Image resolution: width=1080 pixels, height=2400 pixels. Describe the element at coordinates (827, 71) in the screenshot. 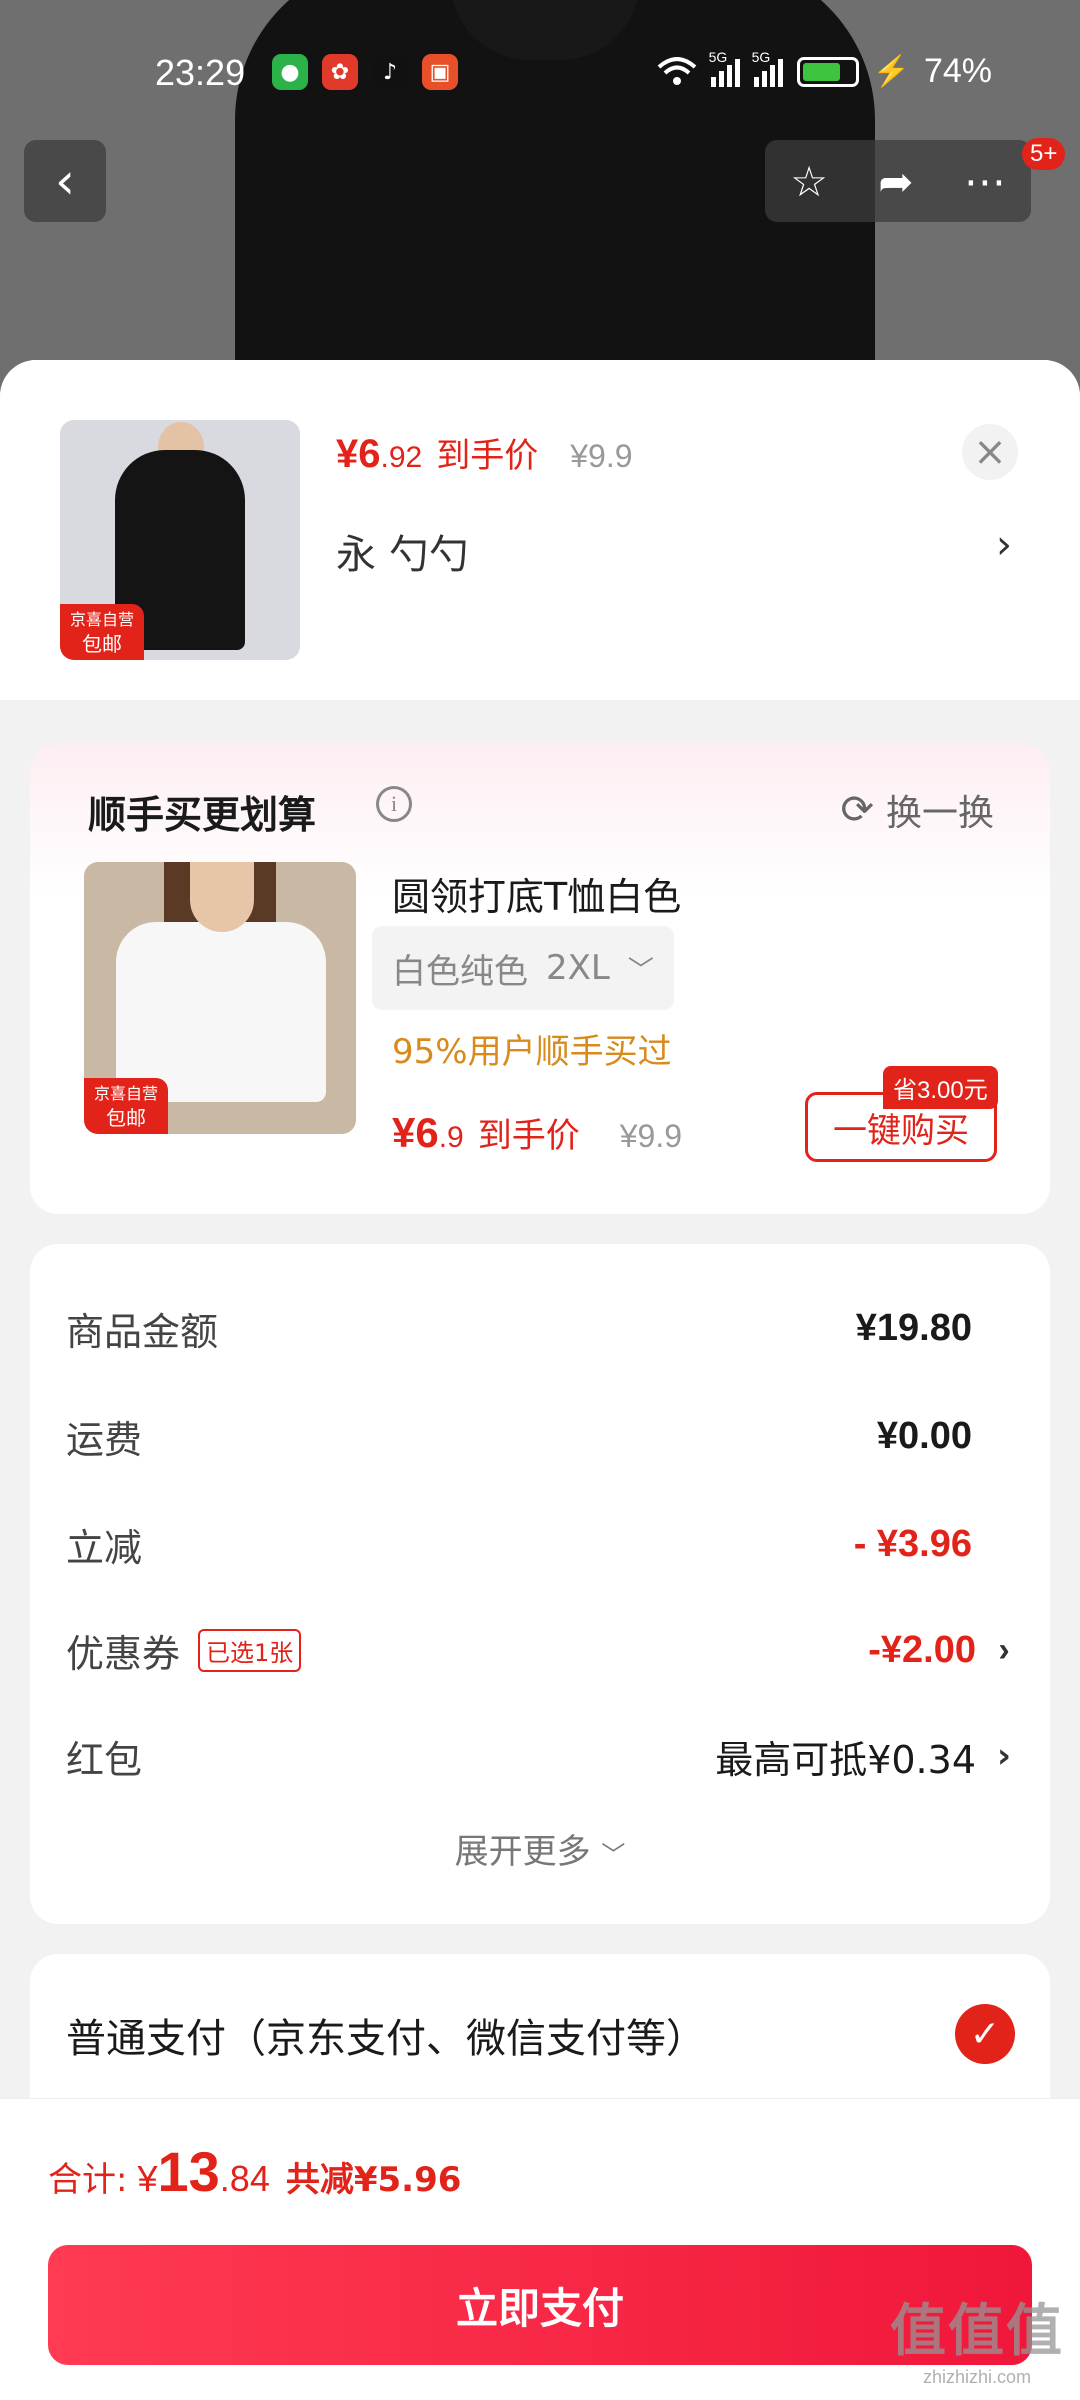

I see `battery-icon` at that location.